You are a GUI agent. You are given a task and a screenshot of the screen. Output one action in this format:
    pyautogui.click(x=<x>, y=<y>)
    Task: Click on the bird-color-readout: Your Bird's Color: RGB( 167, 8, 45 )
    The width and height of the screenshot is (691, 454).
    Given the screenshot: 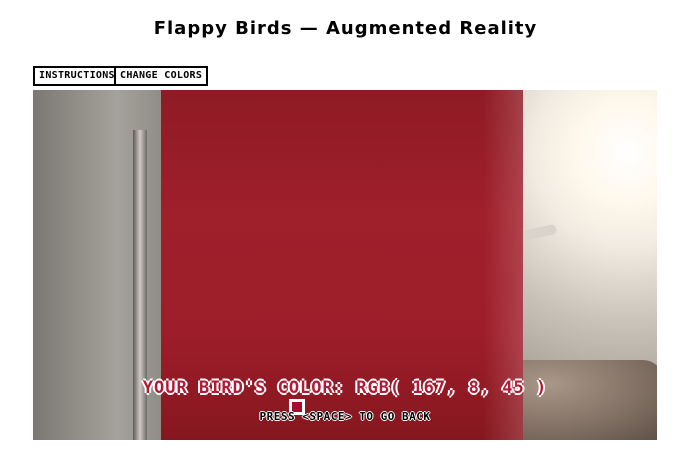 What is the action you would take?
    pyautogui.click(x=345, y=388)
    